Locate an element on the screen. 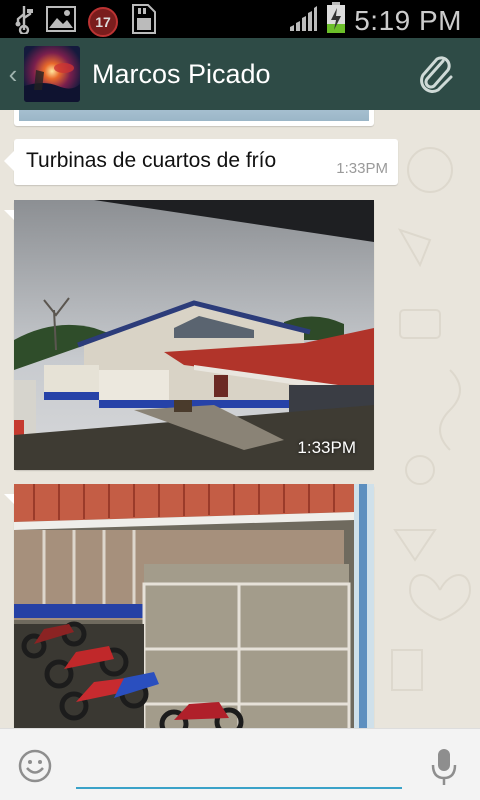 Image resolution: width=480 pixels, height=800 pixels. contact-avatar is located at coordinates (52, 74).